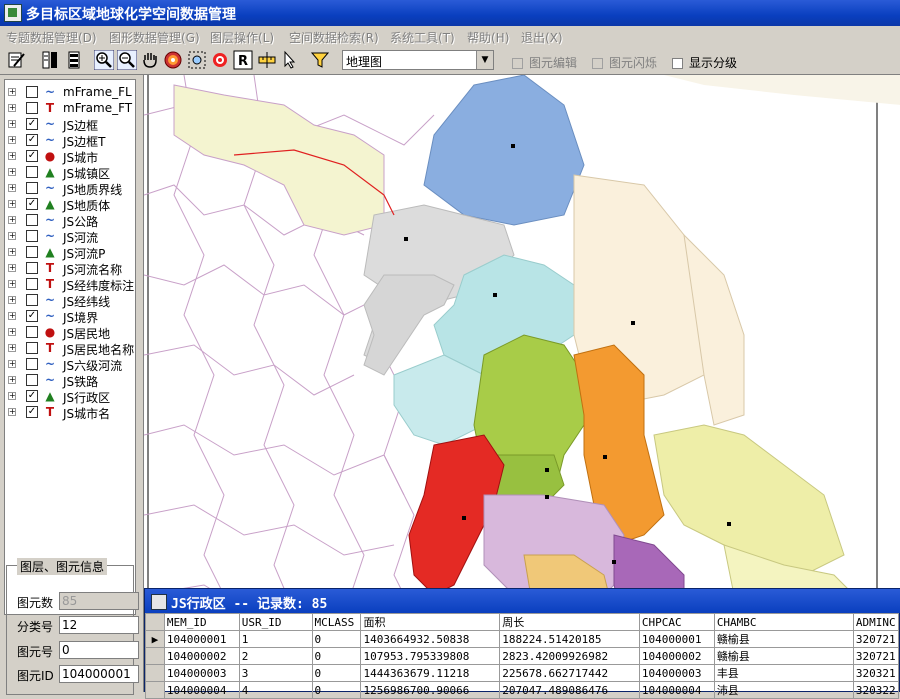 This screenshot has height=699, width=900. I want to click on column-header: CHPCAC, so click(676, 622).